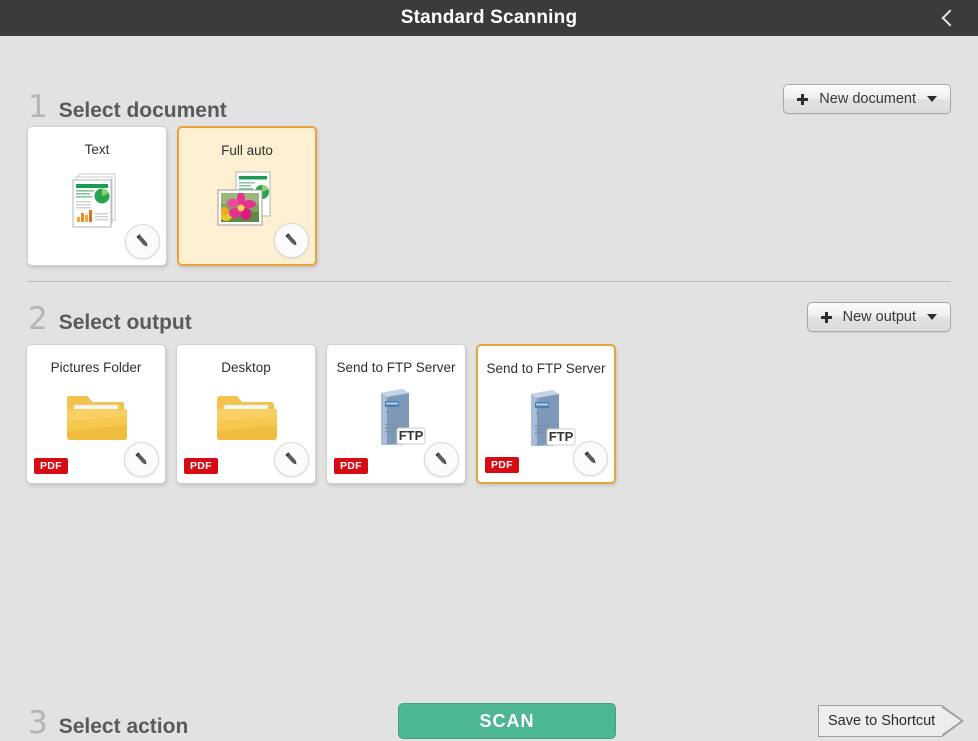 This screenshot has height=741, width=978. Describe the element at coordinates (247, 150) in the screenshot. I see `document-card-title: Full auto` at that location.